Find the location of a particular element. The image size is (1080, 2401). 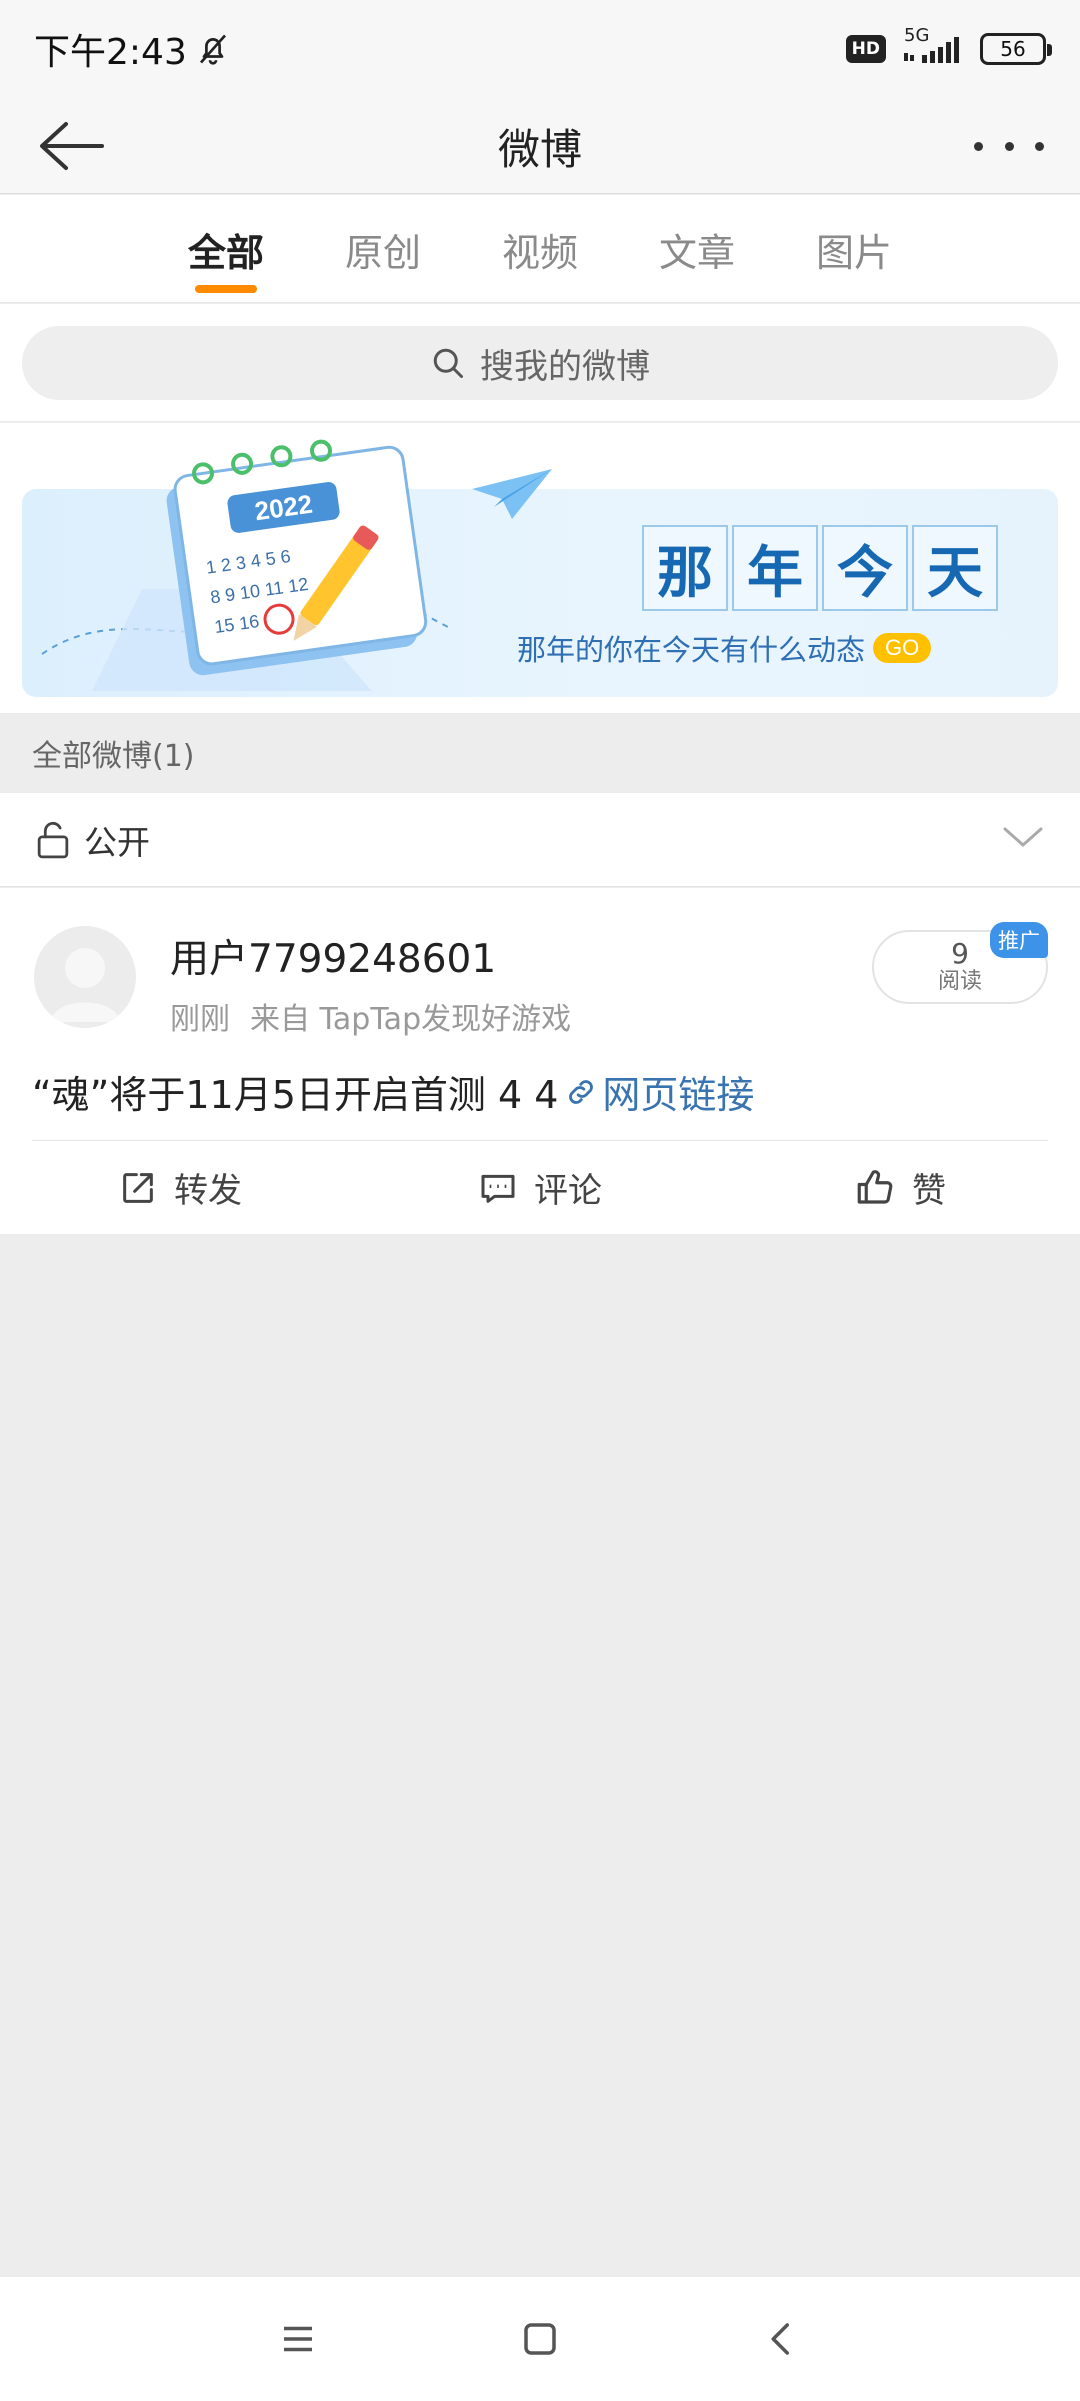

post-meta: 刚刚 来自 TapTap发现好游戏 is located at coordinates (370, 1016).